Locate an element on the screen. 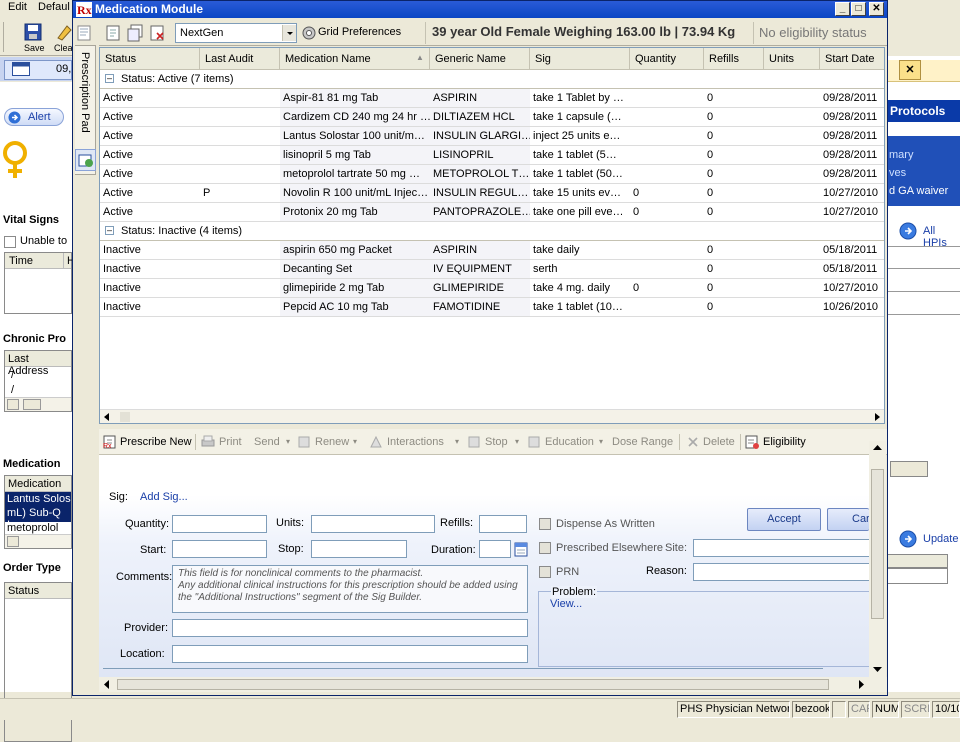 The width and height of the screenshot is (960, 742). stop-dropdown-icon: ▾ is located at coordinates (517, 442).